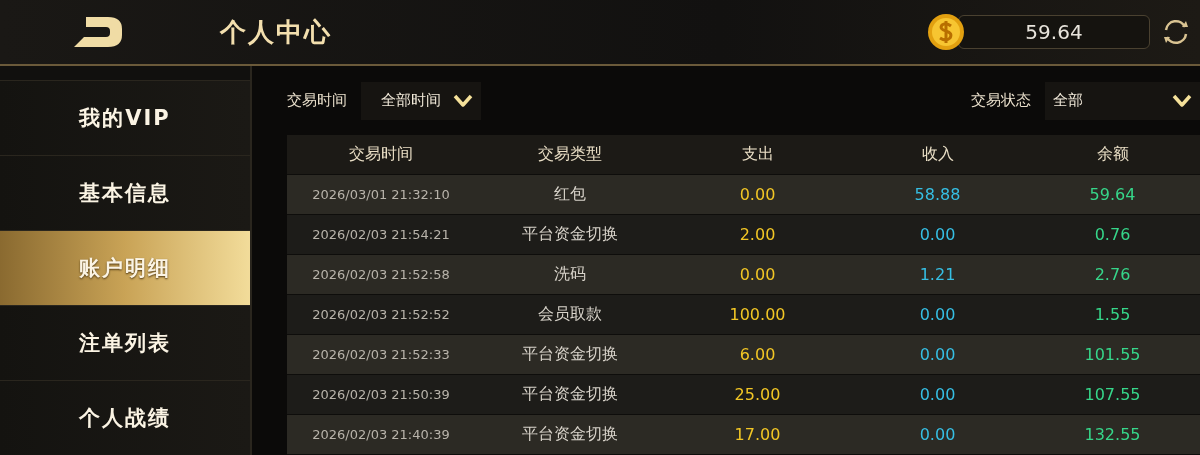 The height and width of the screenshot is (455, 1200). What do you see at coordinates (125, 117) in the screenshot?
I see `sidebar-item: 我的VIP` at bounding box center [125, 117].